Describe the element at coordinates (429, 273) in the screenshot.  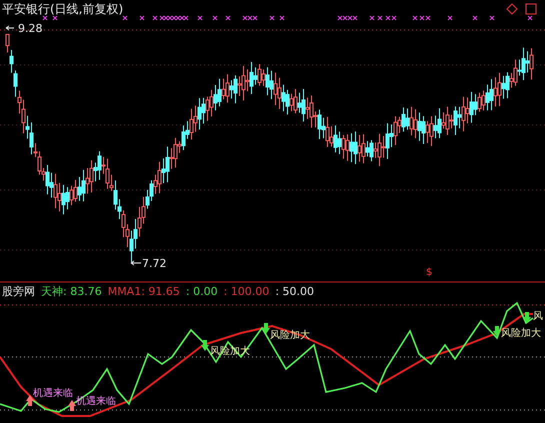
I see `signal-symbol: $` at that location.